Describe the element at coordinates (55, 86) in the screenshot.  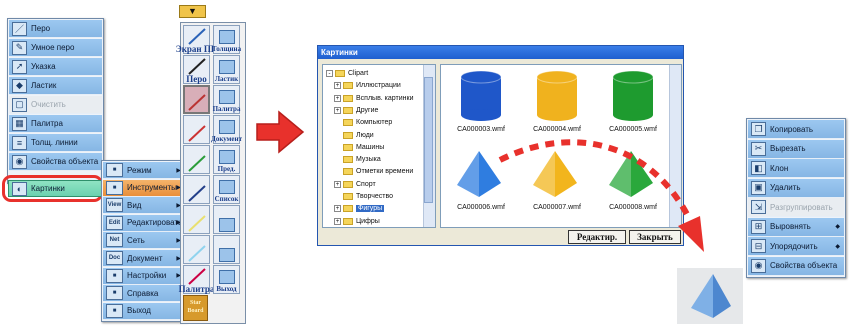
I see `menu-item-eraser: ◆ Ластик` at that location.